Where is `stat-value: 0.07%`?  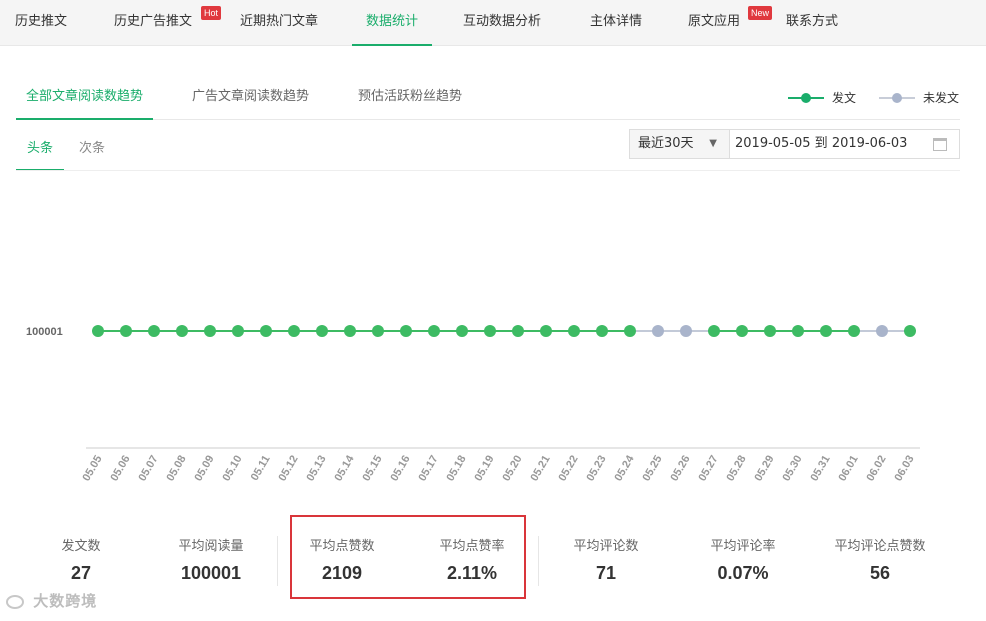
stat-value: 0.07% is located at coordinates (743, 573).